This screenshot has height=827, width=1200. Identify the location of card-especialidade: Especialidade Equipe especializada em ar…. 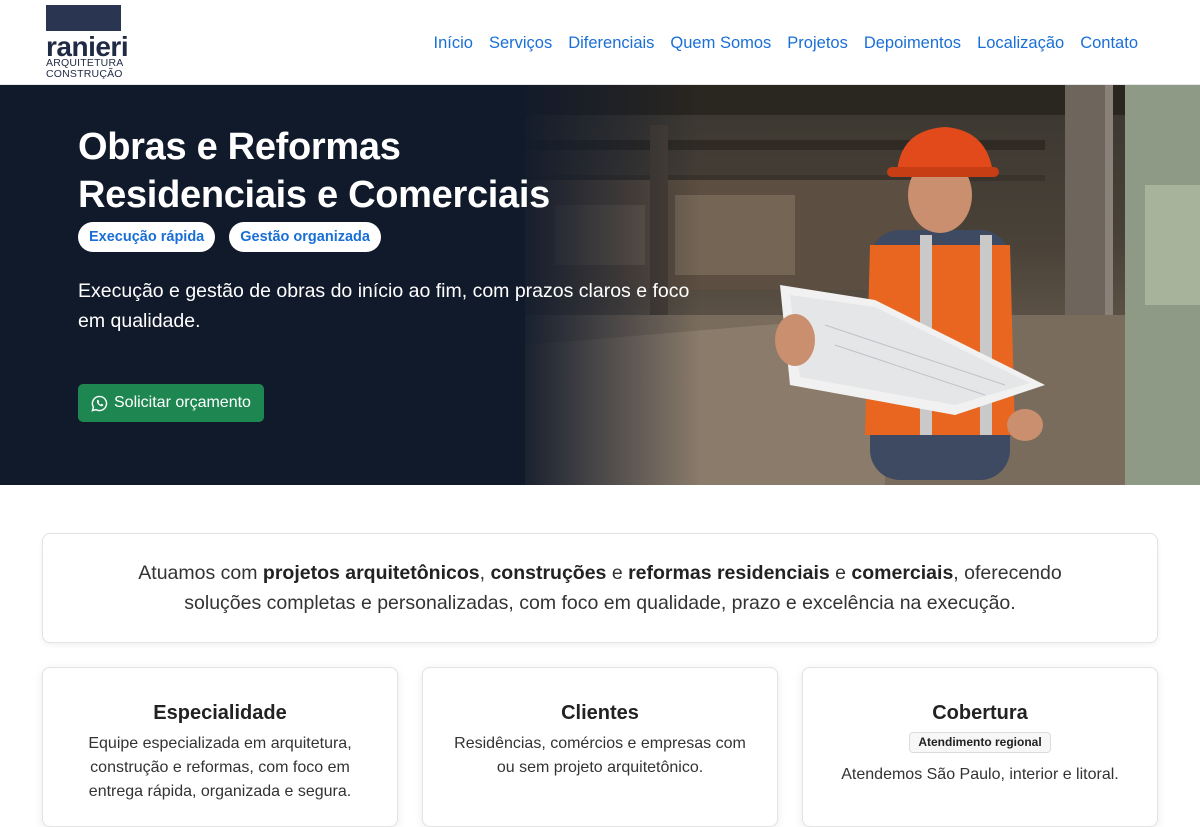
(220, 747).